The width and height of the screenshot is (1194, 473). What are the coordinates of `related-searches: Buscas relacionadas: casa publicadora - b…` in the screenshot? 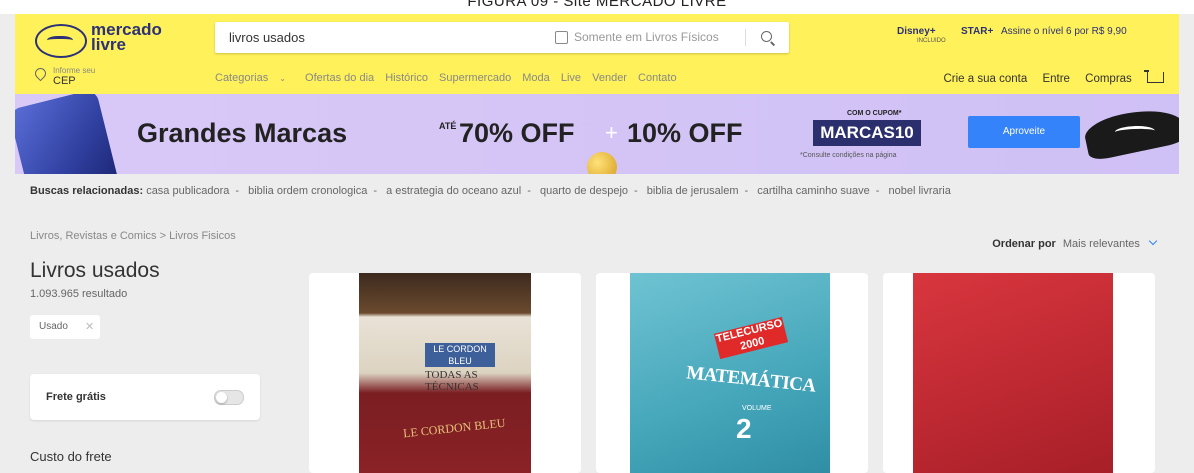 It's located at (605, 191).